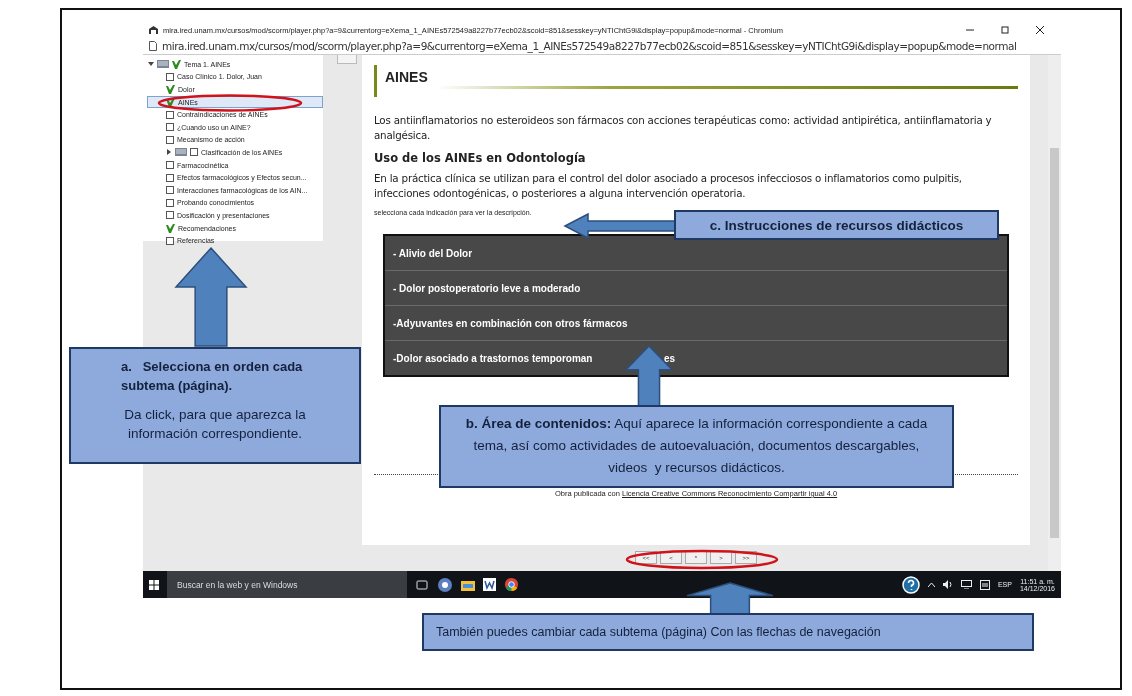 Image resolution: width=1132 pixels, height=696 pixels. I want to click on page-heading: AINES, so click(406, 77).